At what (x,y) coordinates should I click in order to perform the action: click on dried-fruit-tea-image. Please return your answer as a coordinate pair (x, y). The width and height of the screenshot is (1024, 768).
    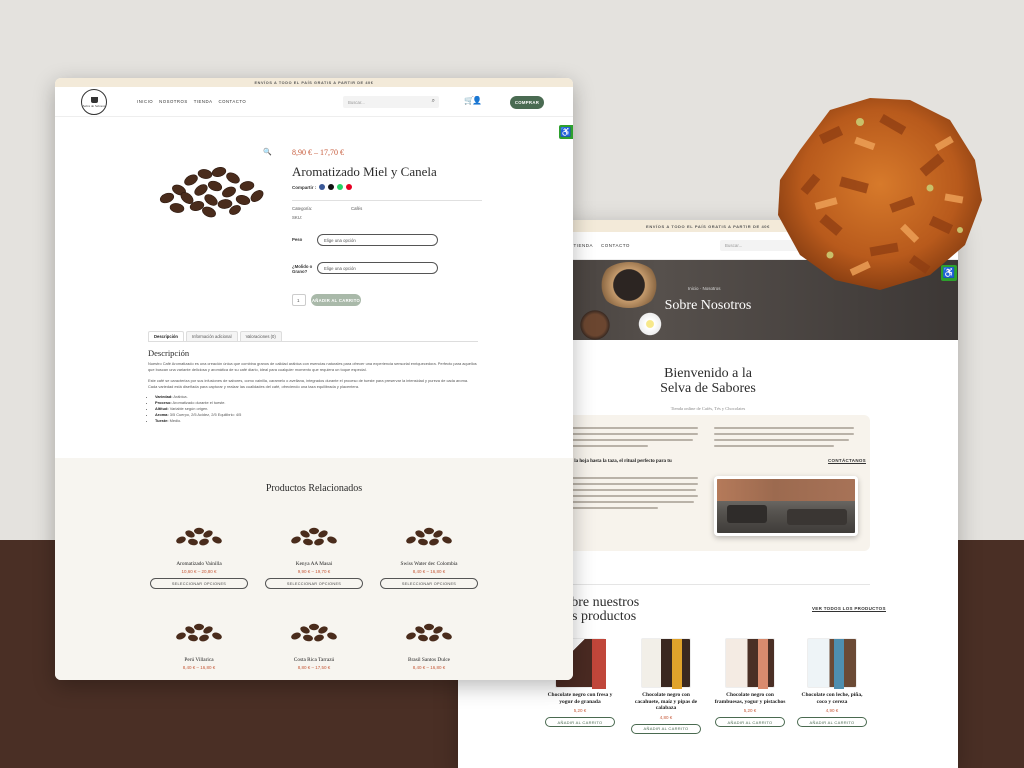
    Looking at the image, I should click on (880, 194).